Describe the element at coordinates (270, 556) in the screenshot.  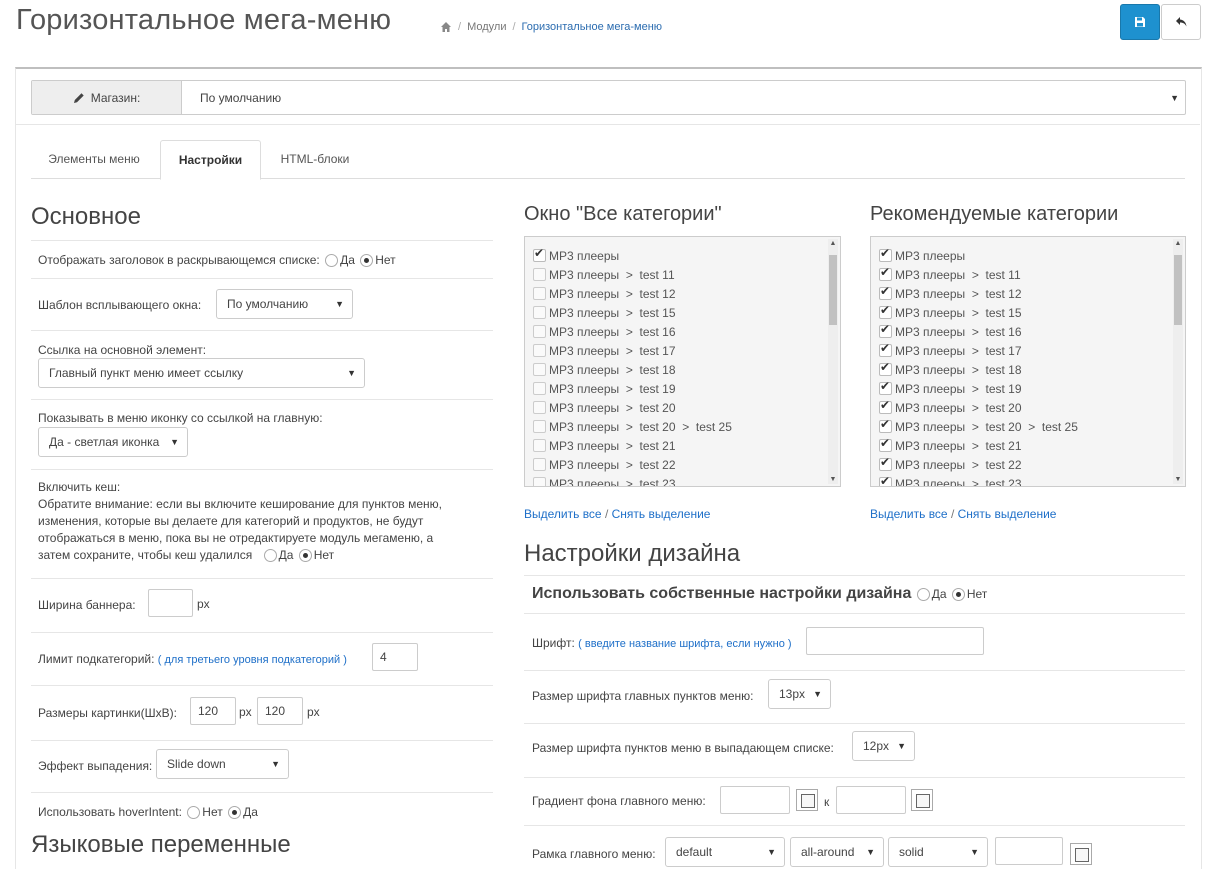
I see `cache-yes-radio` at that location.